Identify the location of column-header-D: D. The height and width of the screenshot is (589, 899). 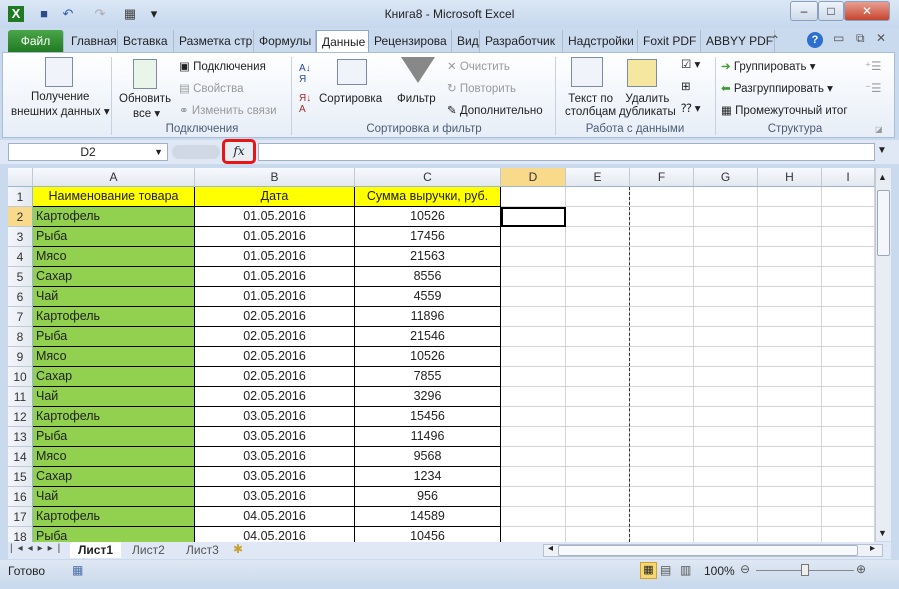
(533, 177).